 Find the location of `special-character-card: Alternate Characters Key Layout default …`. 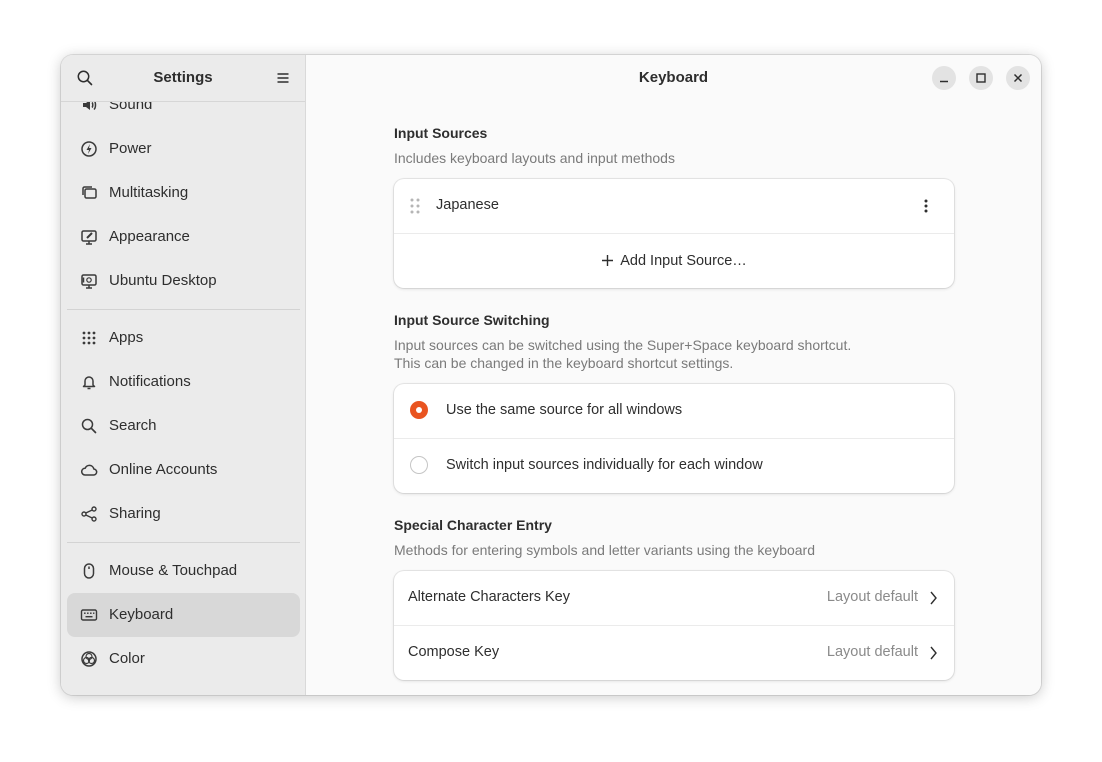

special-character-card: Alternate Characters Key Layout default … is located at coordinates (674, 625).